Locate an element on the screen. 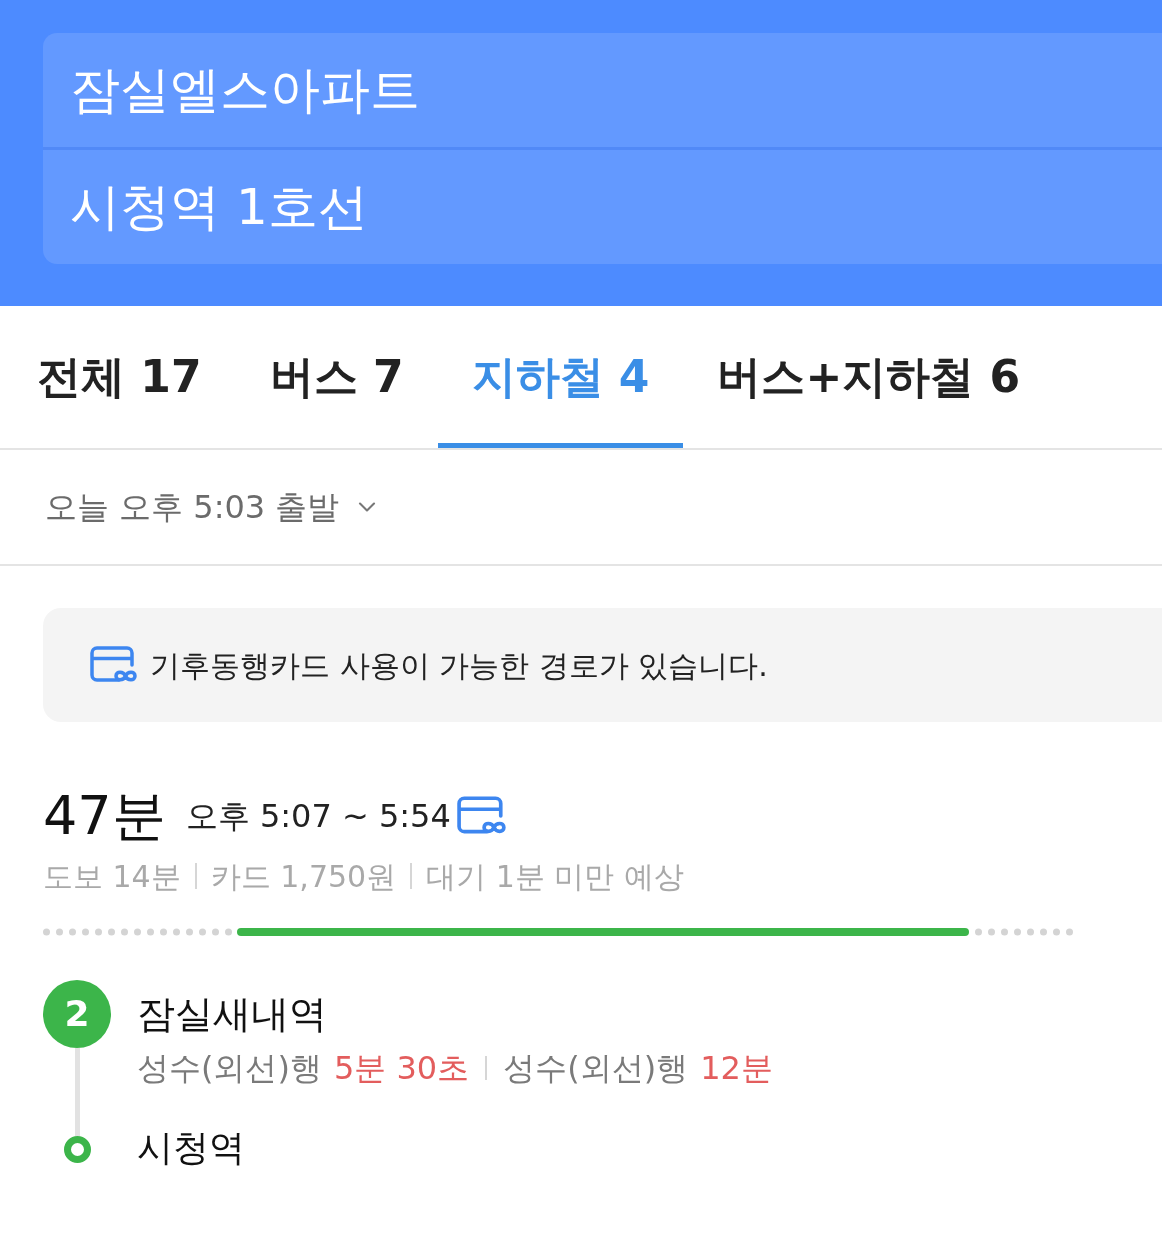 The width and height of the screenshot is (1162, 1247). tab: 버스+지하철 6 is located at coordinates (869, 377).